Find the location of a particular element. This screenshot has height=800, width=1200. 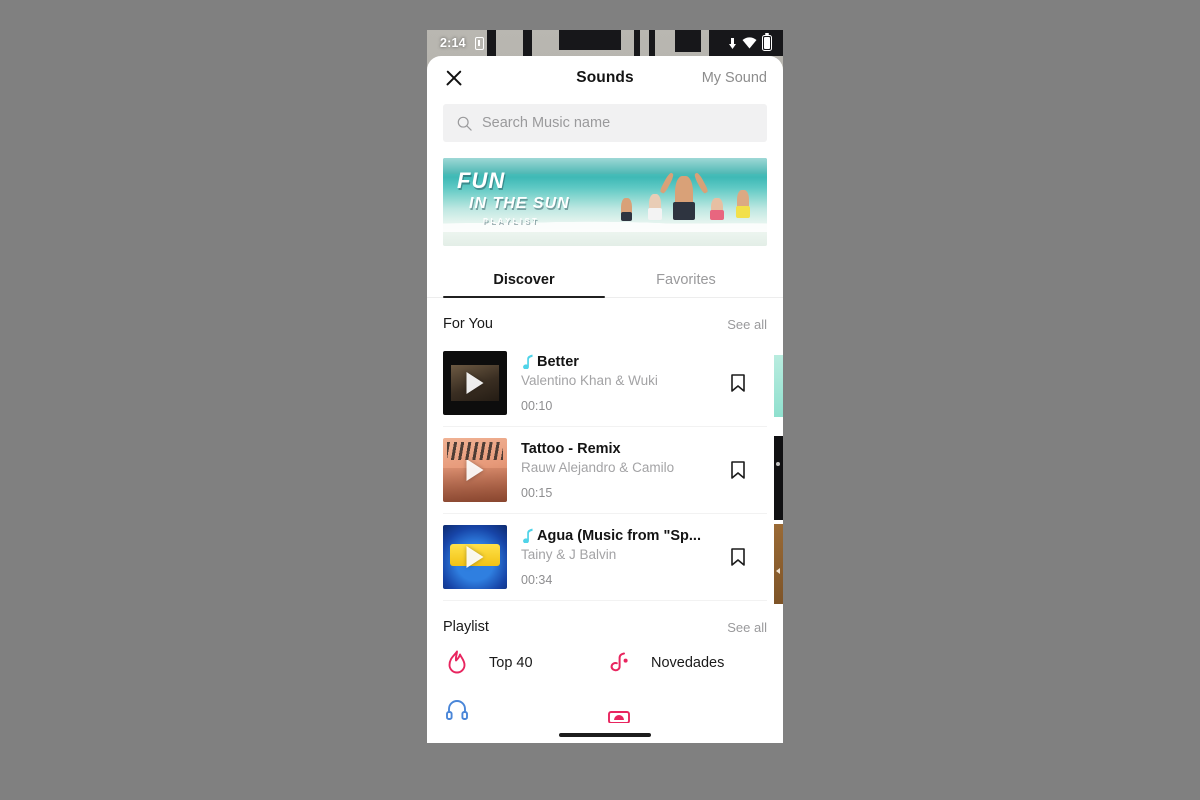

wifi-icon is located at coordinates (749, 43).